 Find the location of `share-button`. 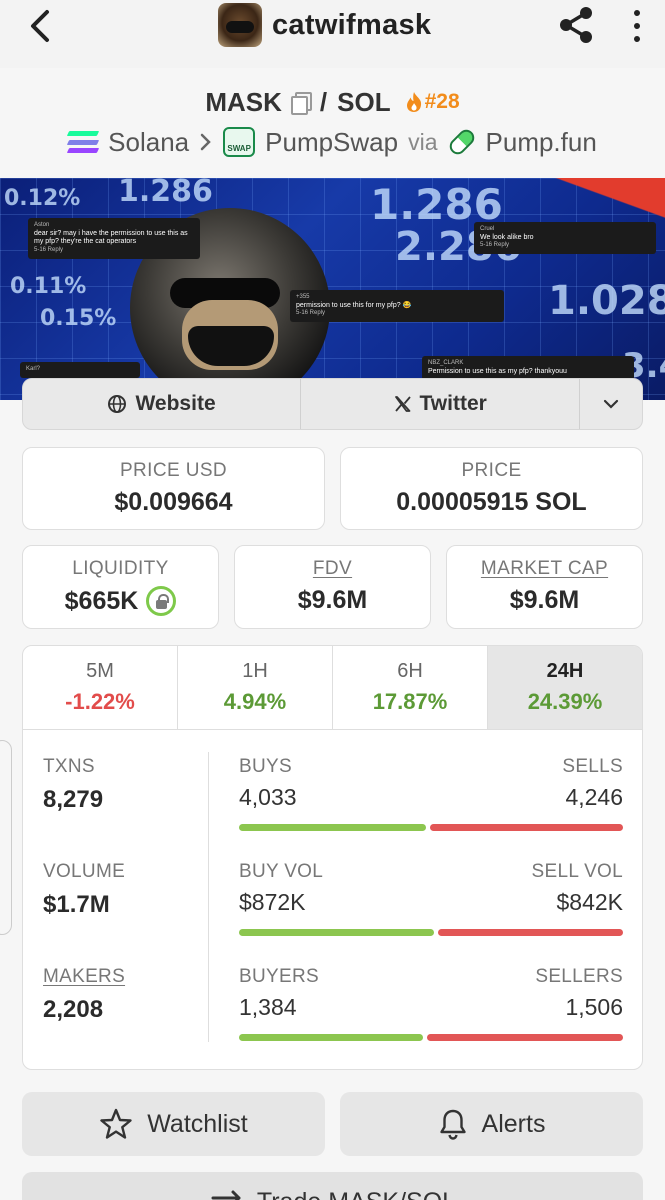

share-button is located at coordinates (577, 25).